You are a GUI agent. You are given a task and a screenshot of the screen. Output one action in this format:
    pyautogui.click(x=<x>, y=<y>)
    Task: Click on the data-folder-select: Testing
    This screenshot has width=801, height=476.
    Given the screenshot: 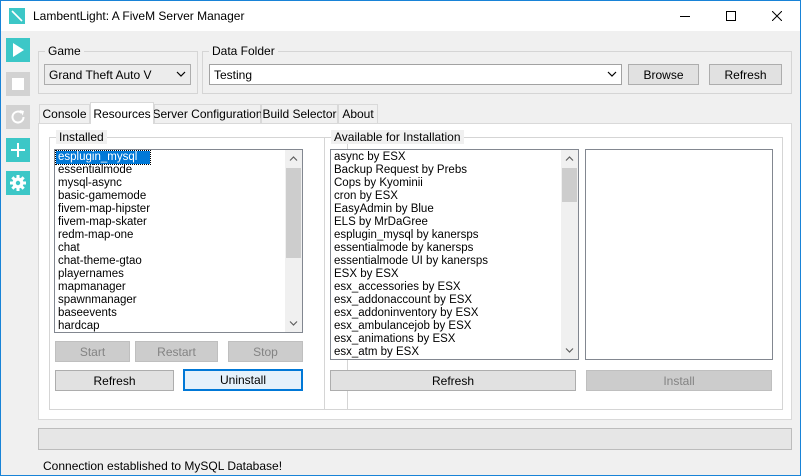 What is the action you would take?
    pyautogui.click(x=415, y=74)
    